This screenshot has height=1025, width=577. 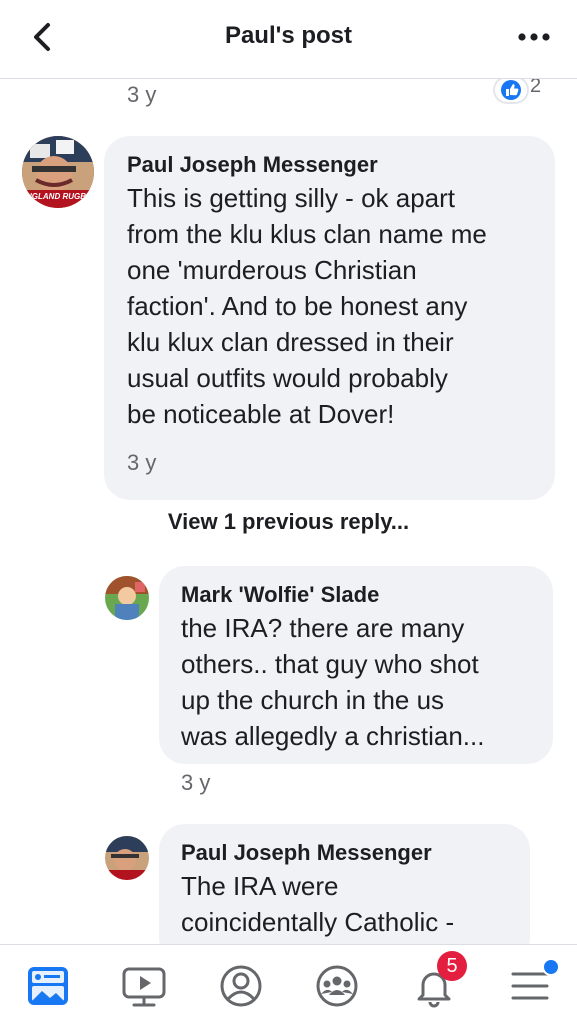 What do you see at coordinates (452, 966) in the screenshot?
I see `notifications-badge: 5` at bounding box center [452, 966].